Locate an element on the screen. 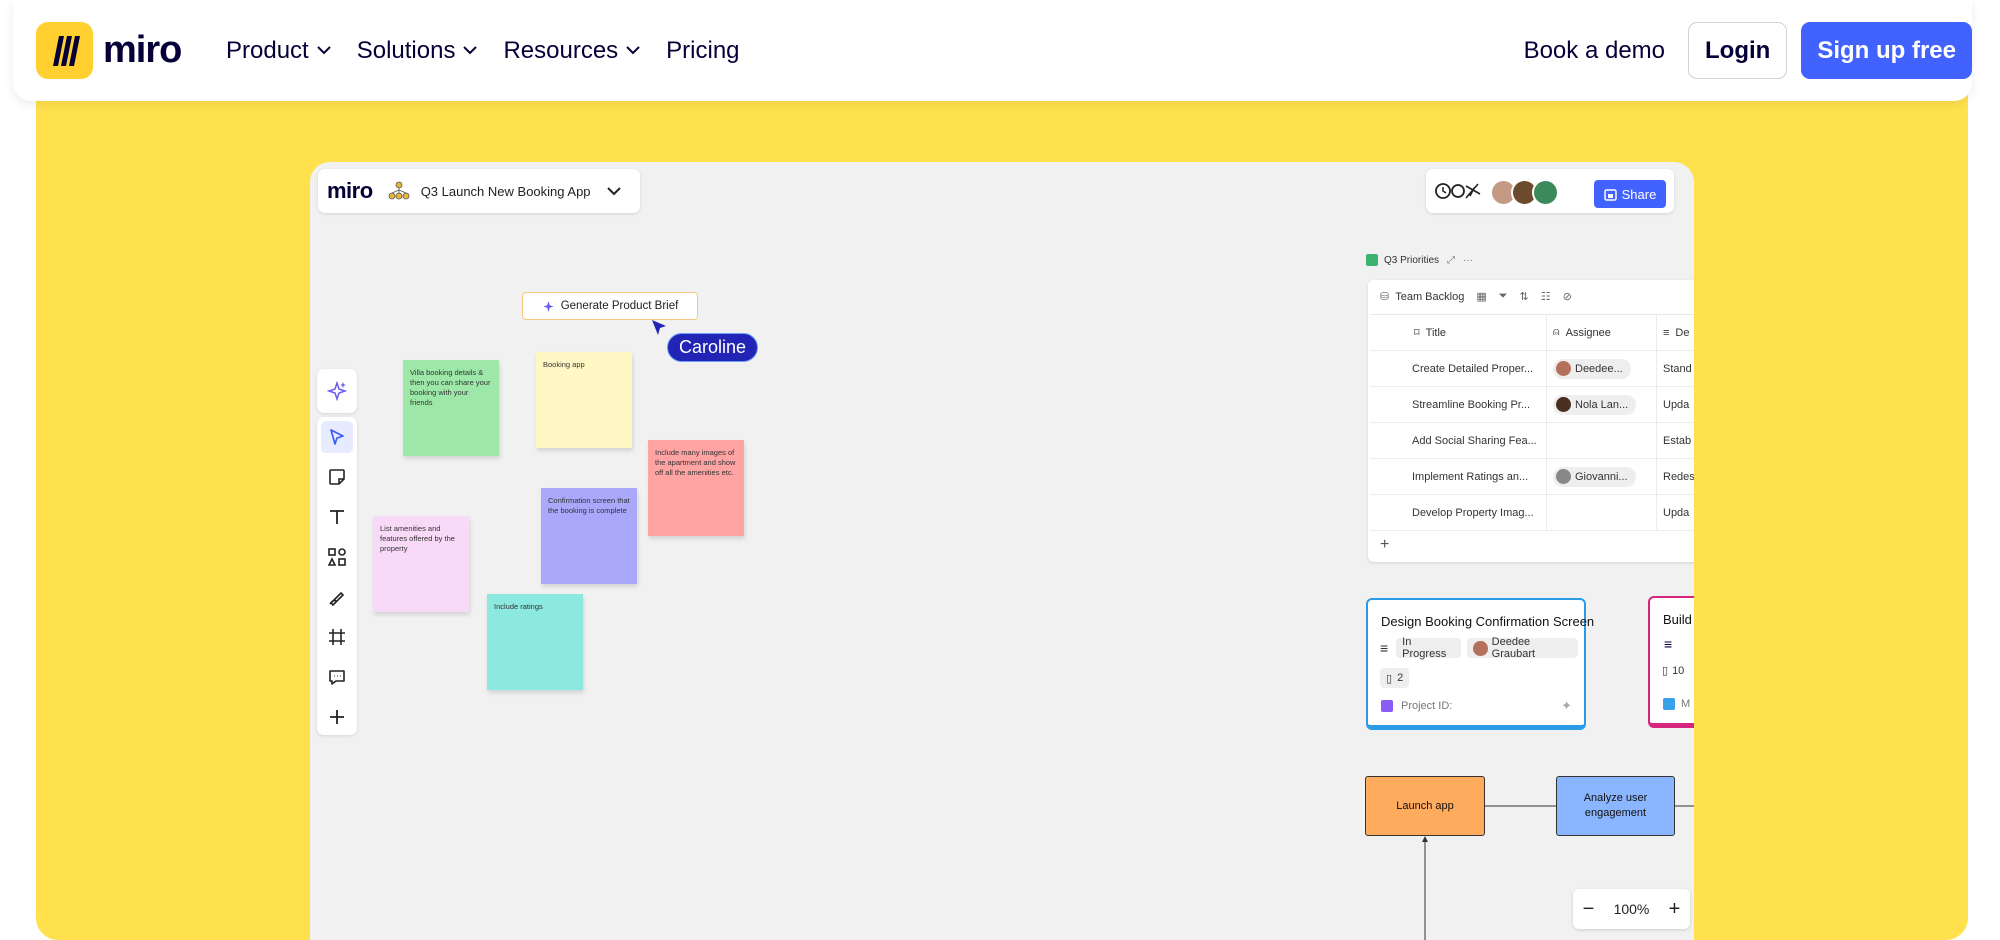 Image resolution: width=2000 pixels, height=940 pixels. filter-icon: ⏷ is located at coordinates (1503, 296).